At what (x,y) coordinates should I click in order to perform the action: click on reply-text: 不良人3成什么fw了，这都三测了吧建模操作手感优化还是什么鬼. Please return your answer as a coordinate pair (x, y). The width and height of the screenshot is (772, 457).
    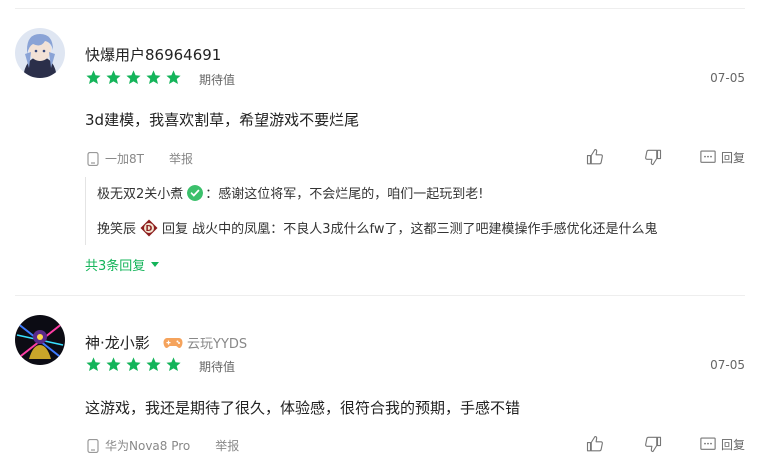
    Looking at the image, I should click on (470, 229).